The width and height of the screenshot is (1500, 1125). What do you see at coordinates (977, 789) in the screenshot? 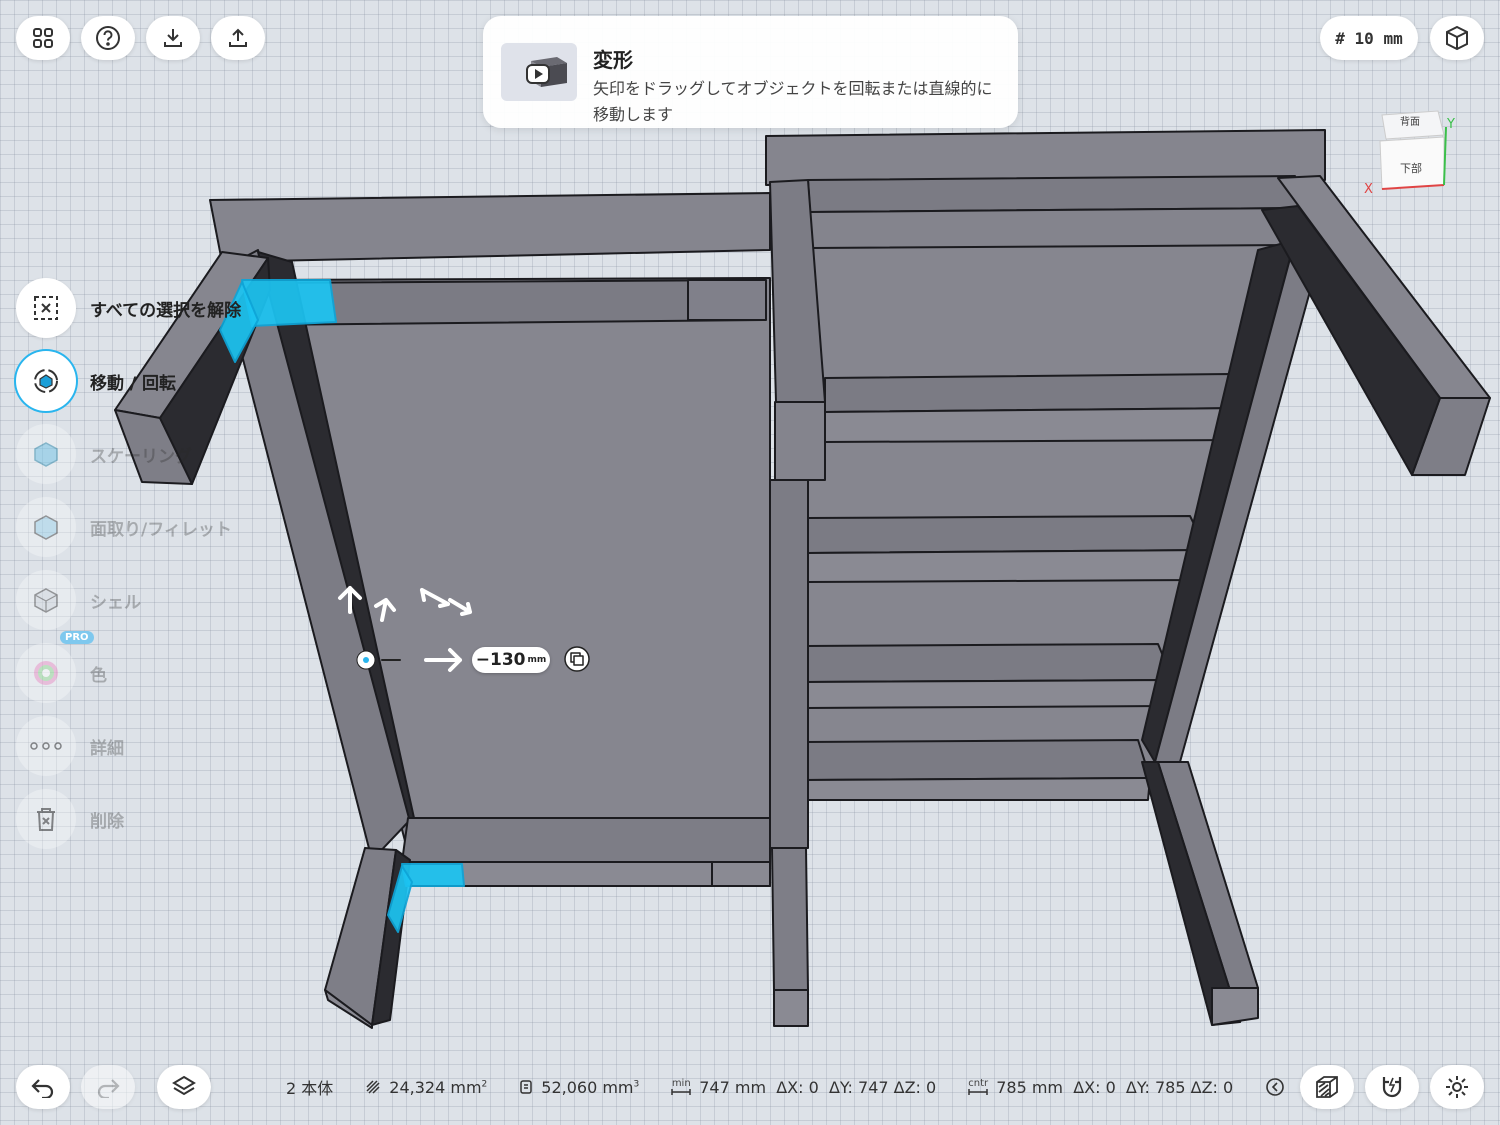
I see `shelf-4-front` at bounding box center [977, 789].